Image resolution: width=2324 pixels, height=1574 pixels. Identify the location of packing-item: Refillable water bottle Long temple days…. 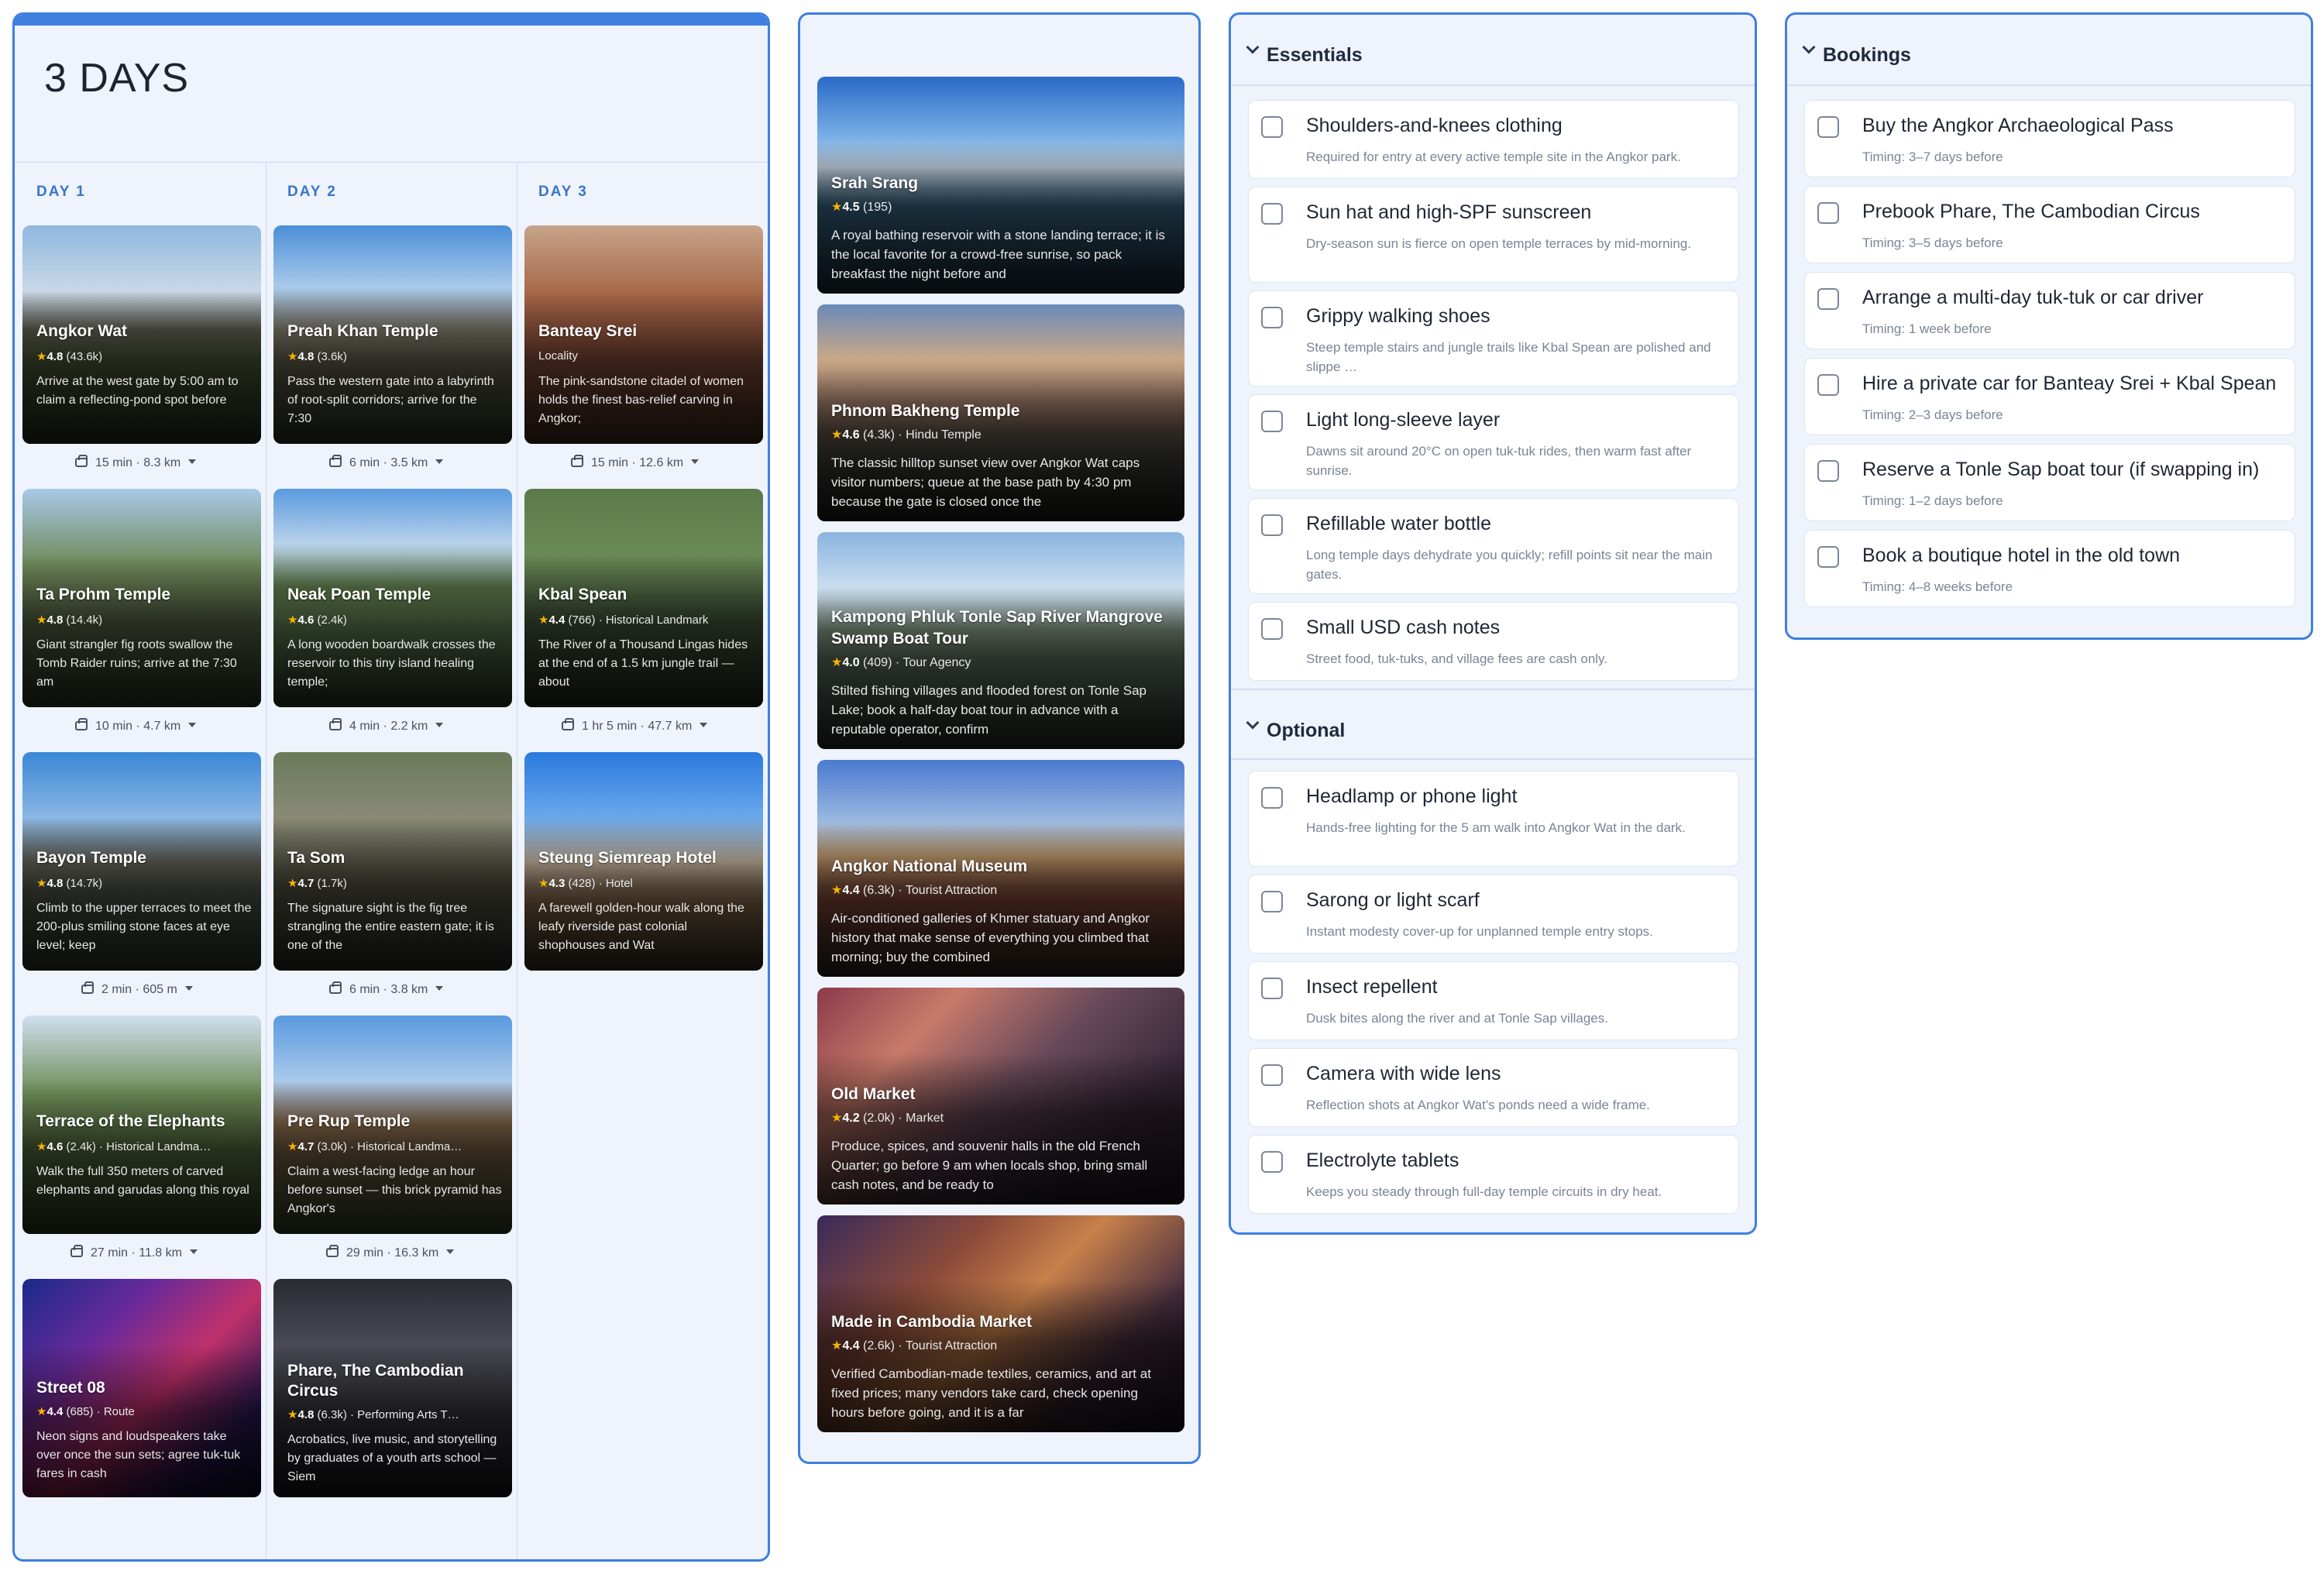
(1493, 546).